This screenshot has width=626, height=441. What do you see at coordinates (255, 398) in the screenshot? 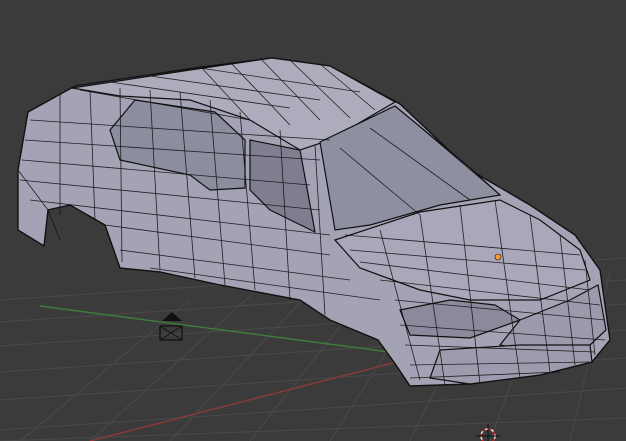
I see `x-axis-line` at bounding box center [255, 398].